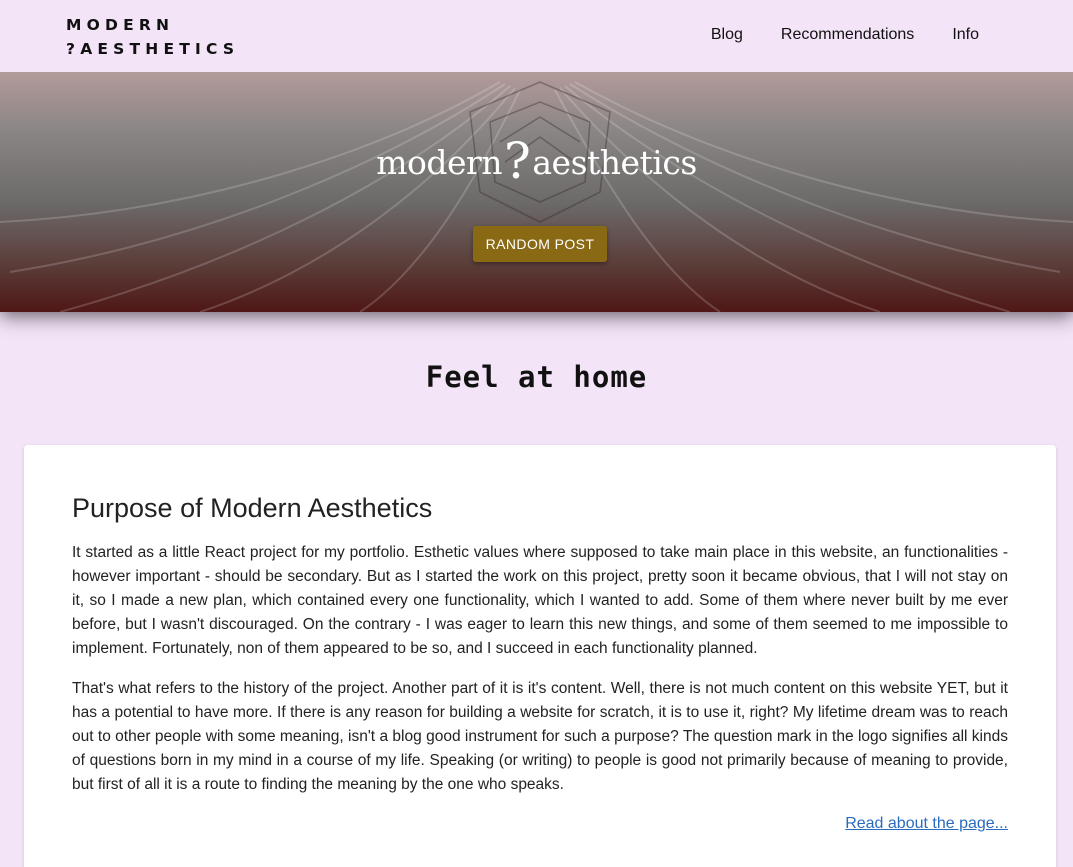 The height and width of the screenshot is (867, 1073). I want to click on hero-title-right: aesthetics, so click(614, 162).